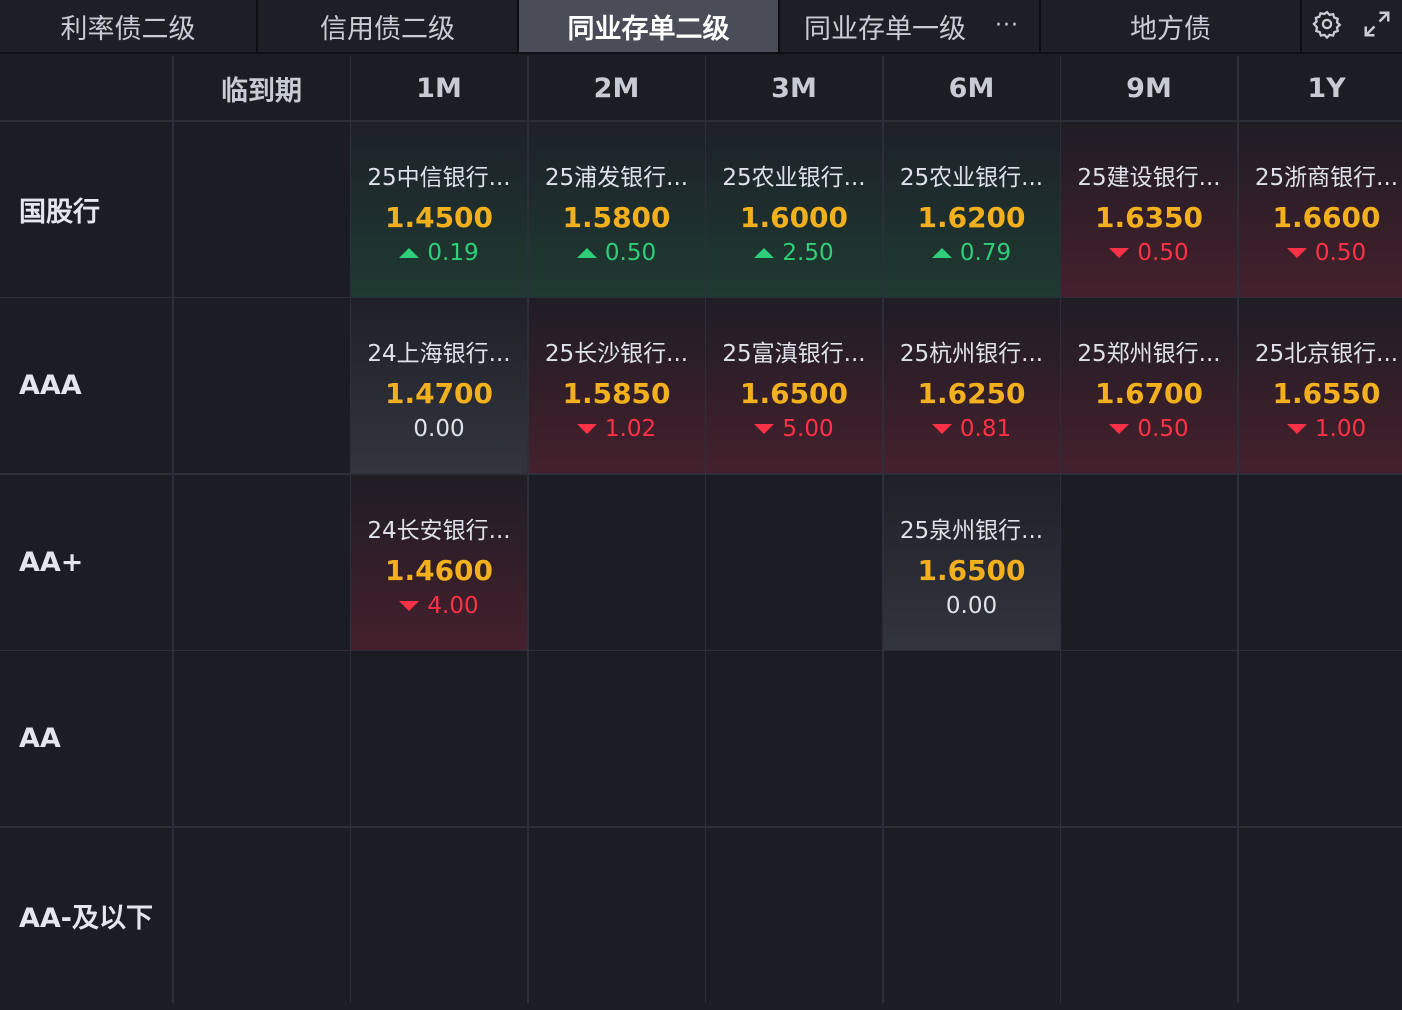 This screenshot has width=1402, height=1010. I want to click on yield-value: 1.6600, so click(1326, 217).